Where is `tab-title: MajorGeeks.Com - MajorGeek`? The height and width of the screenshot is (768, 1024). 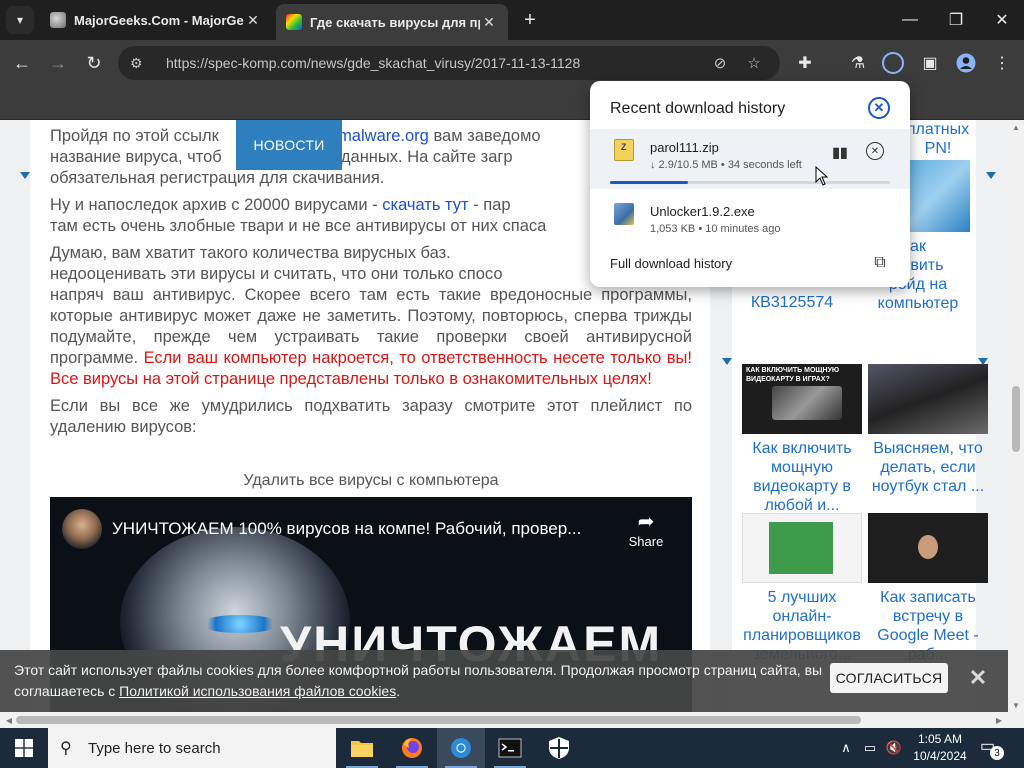
tab-title: MajorGeeks.Com - MajorGeek is located at coordinates (159, 20).